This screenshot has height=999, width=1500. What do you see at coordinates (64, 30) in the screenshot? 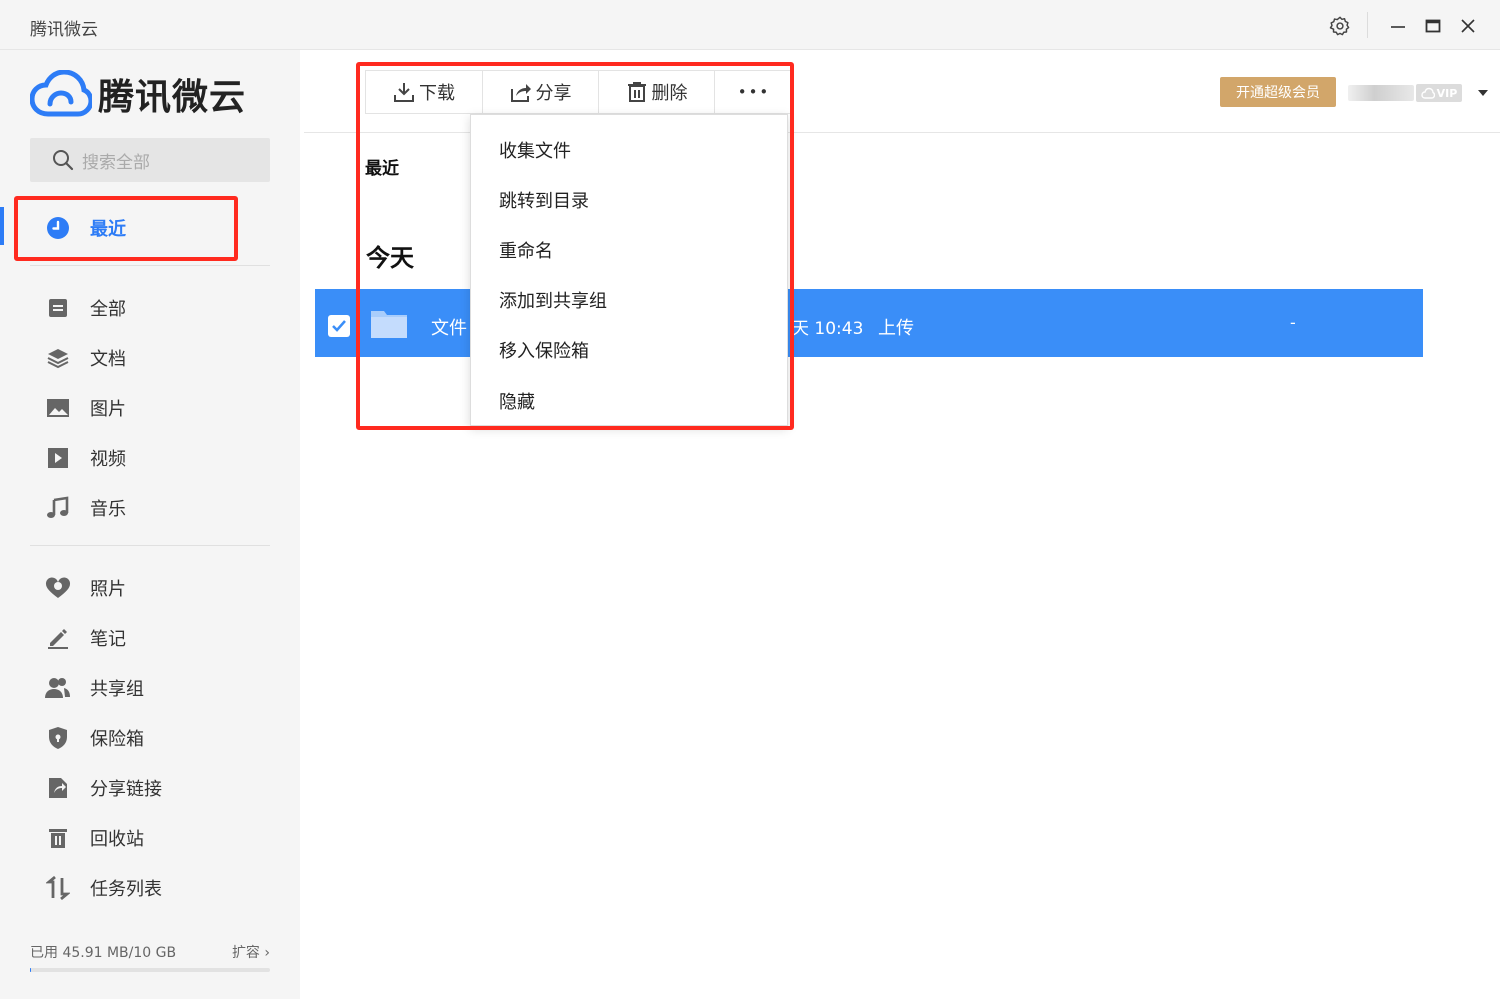
I see `window-title: 腾讯微云` at bounding box center [64, 30].